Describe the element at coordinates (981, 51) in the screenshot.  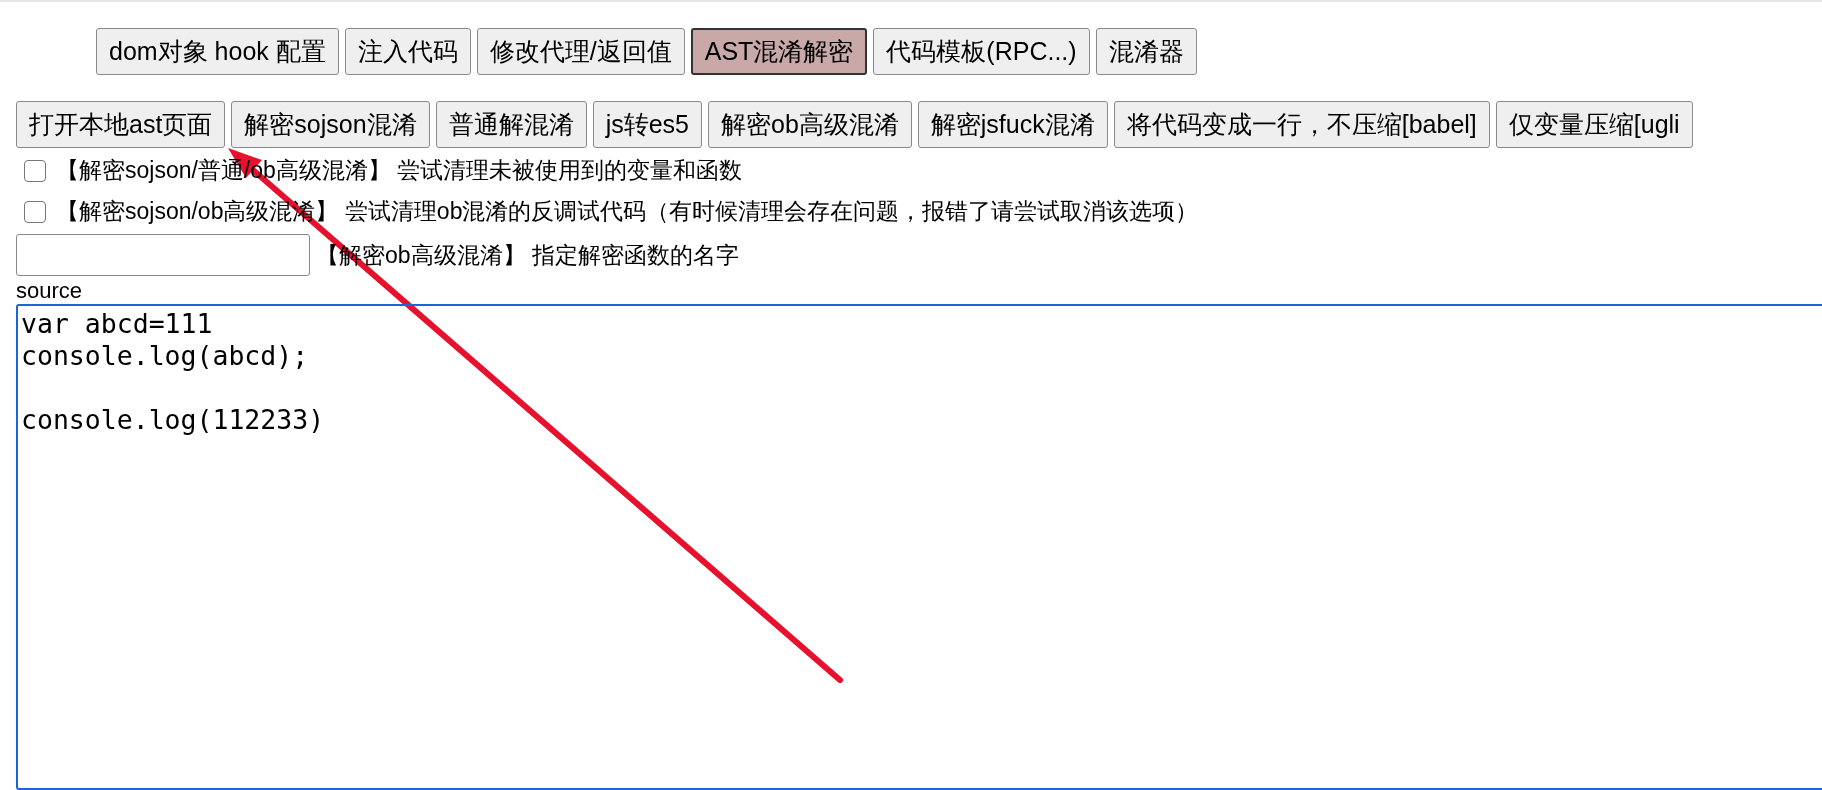
I see `tab-button: 代码模板(RPC...)` at that location.